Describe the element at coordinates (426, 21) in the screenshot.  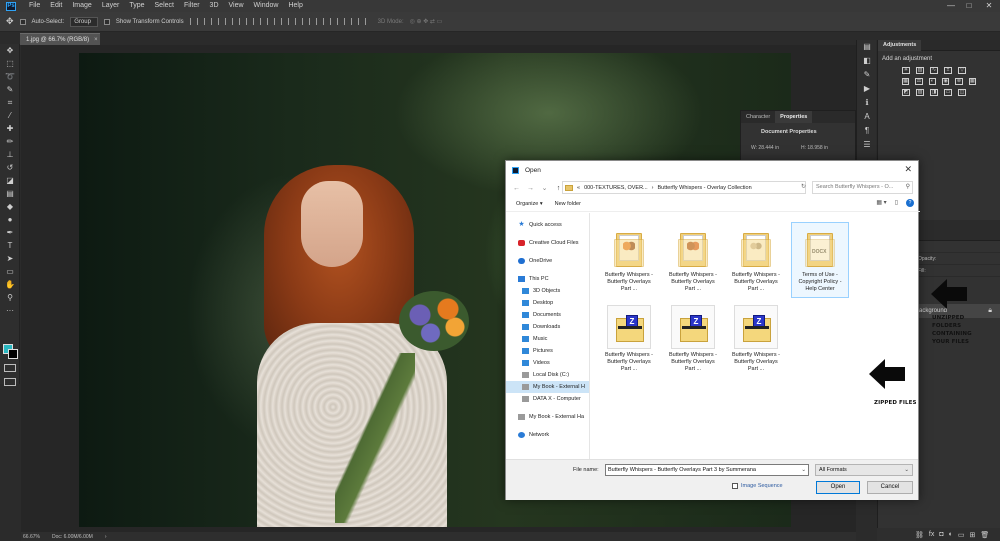
I see `3d-orbit-icon: ◎ ⊕ ✥ ⇄ ▭` at that location.